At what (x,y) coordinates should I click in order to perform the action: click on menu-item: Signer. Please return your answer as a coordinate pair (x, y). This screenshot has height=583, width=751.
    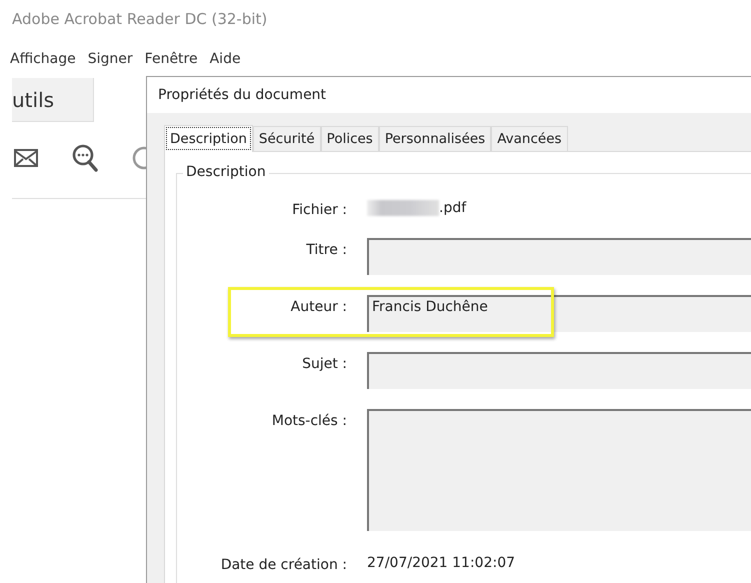
    Looking at the image, I should click on (110, 59).